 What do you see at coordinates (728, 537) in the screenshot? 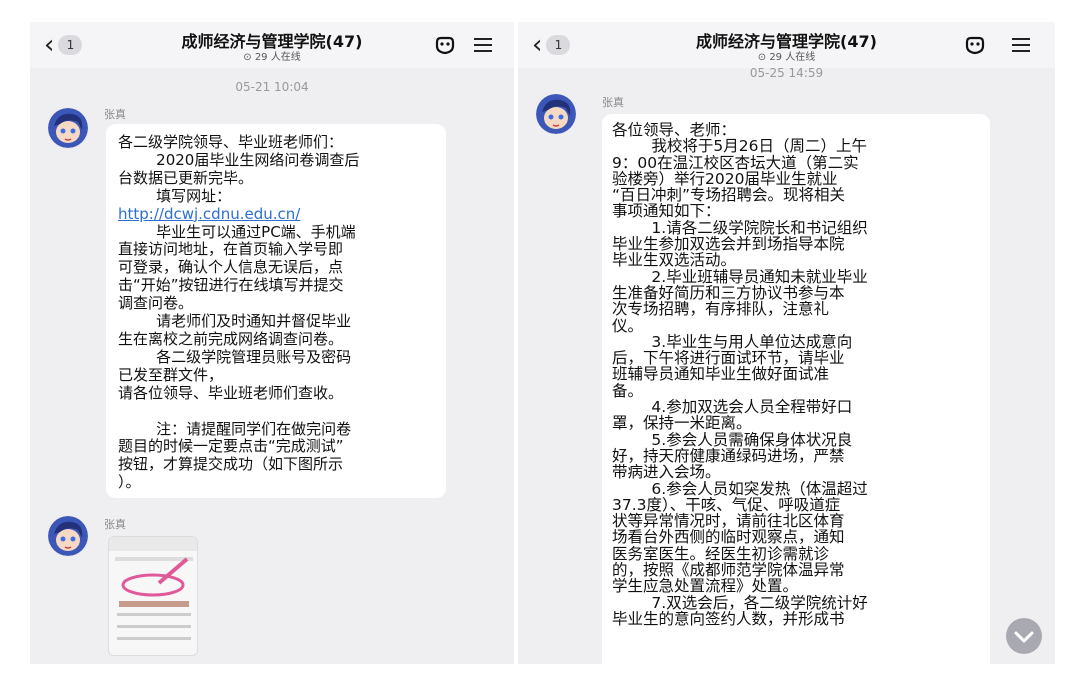
I see `message-line: 场看台外西侧的临时观察点，通知` at bounding box center [728, 537].